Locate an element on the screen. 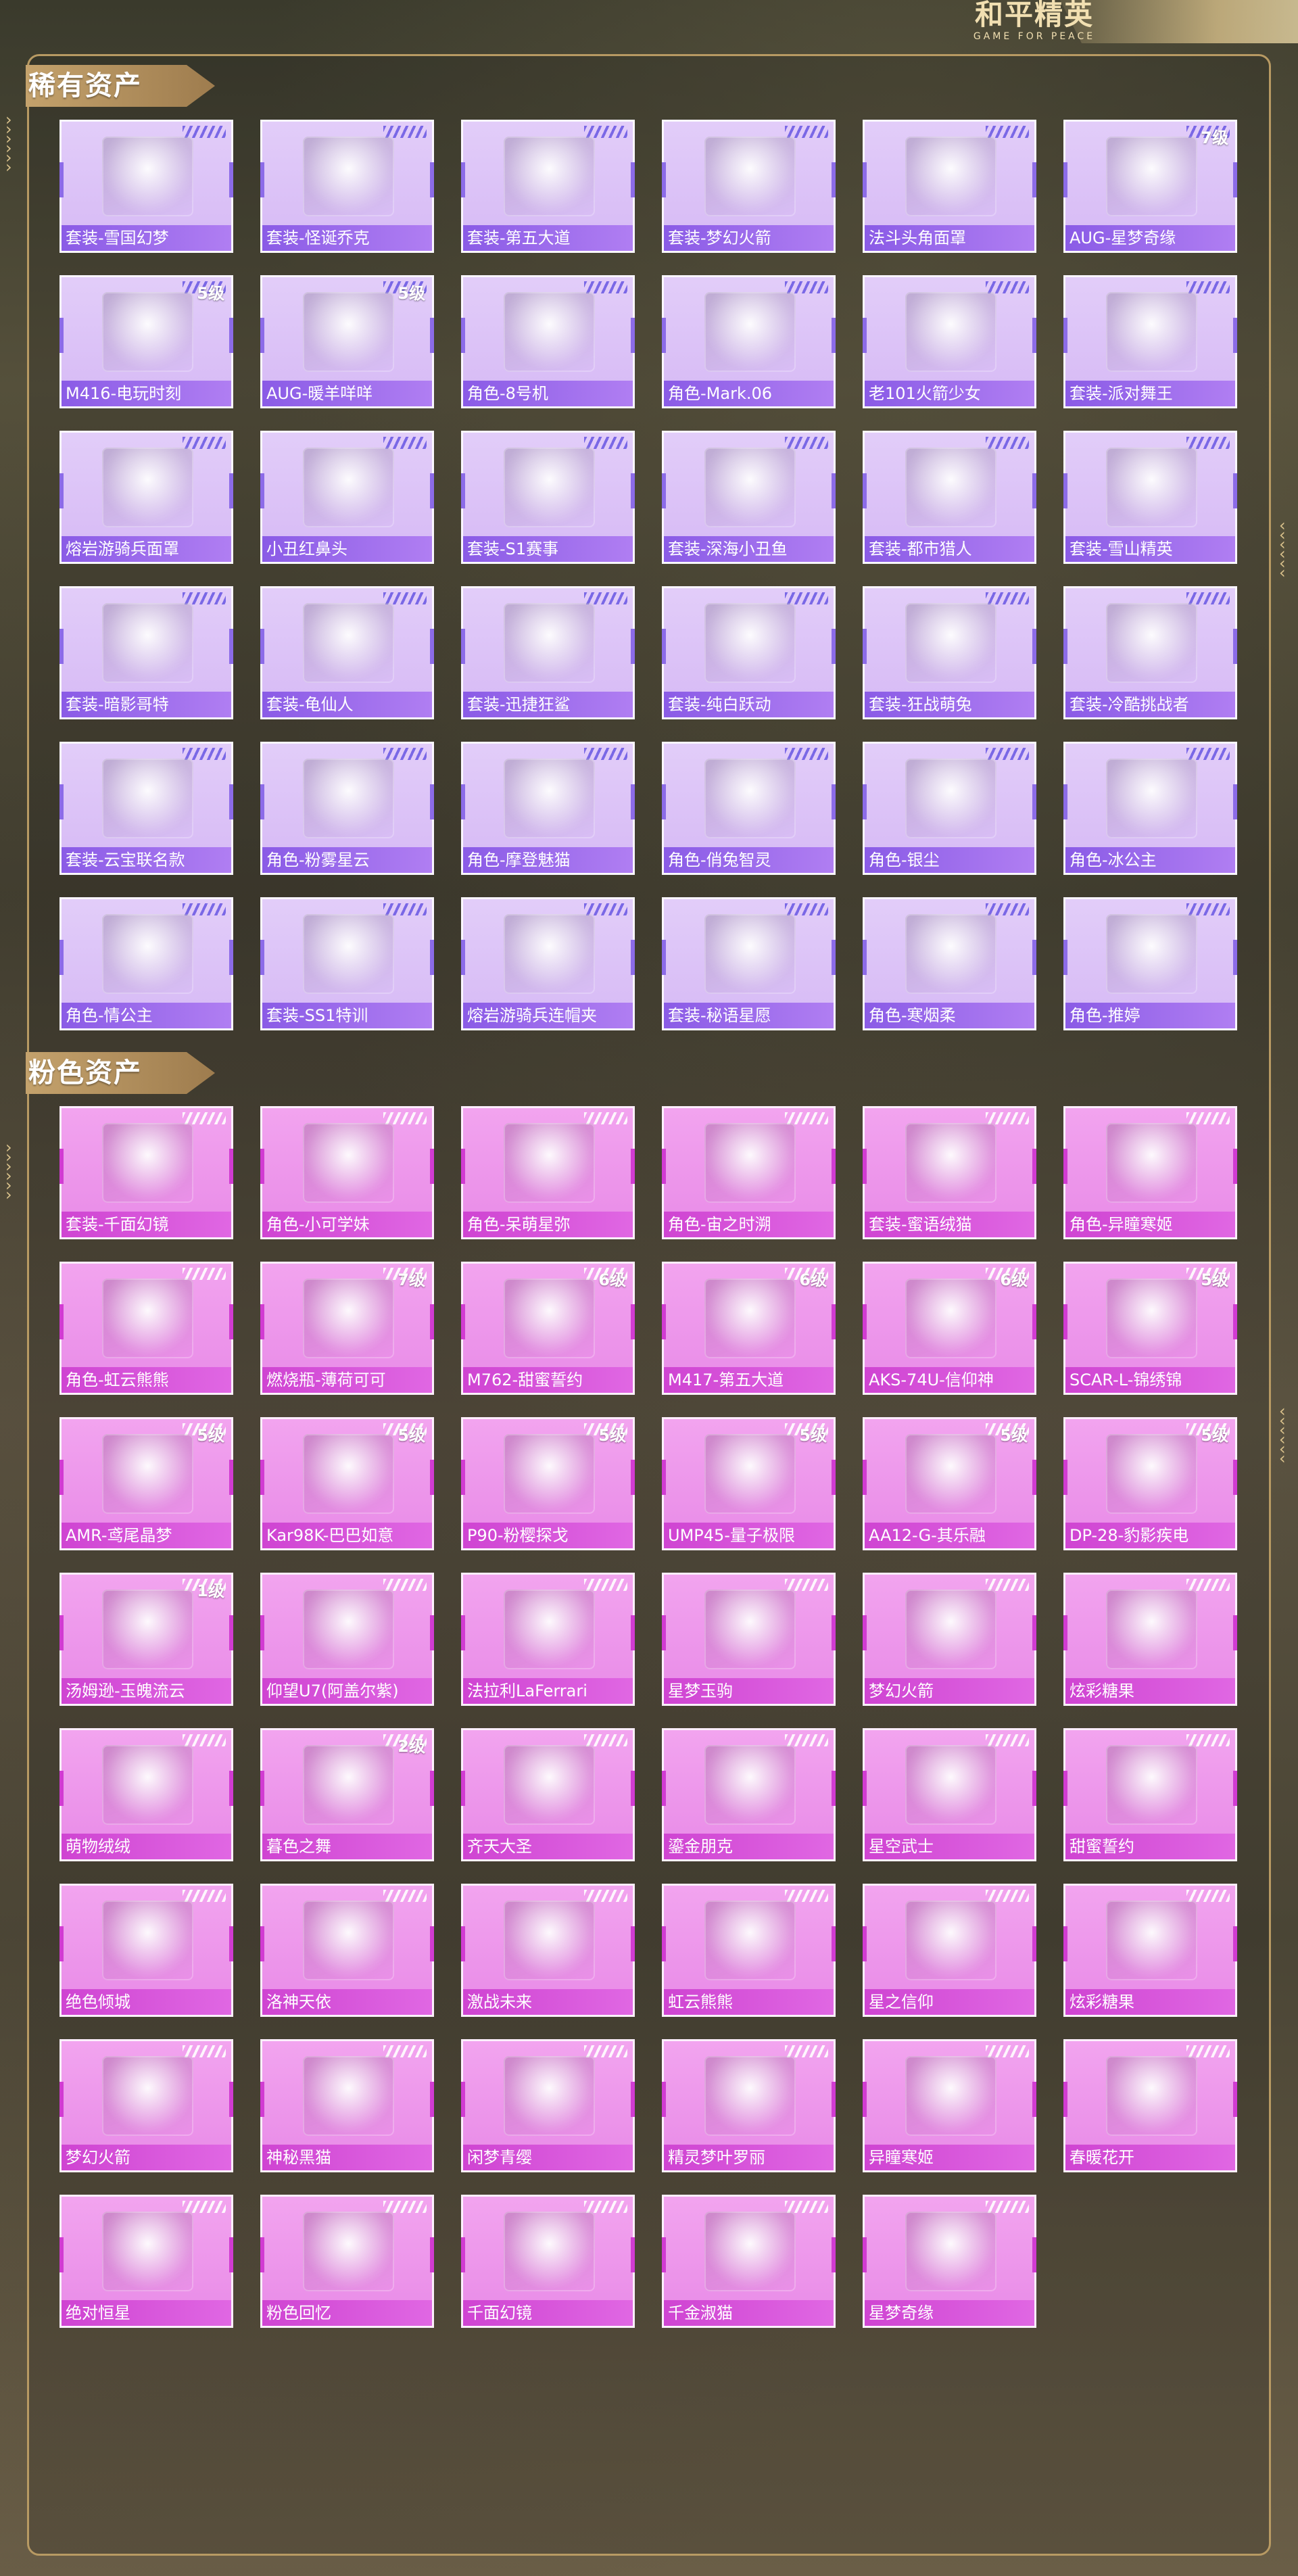  asset-card: 角色-宙之时溯 is located at coordinates (749, 1172).